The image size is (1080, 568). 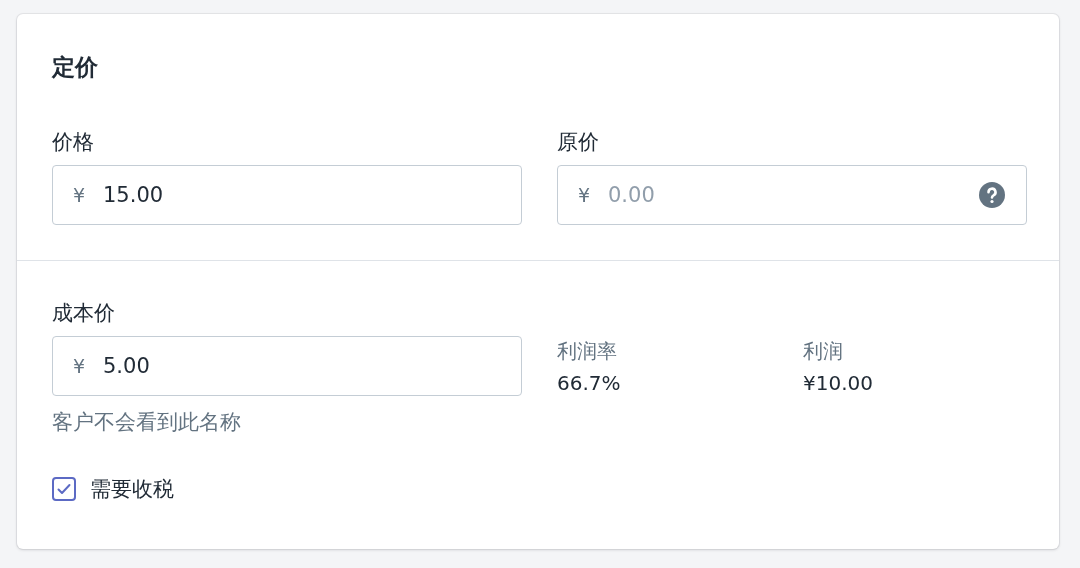 What do you see at coordinates (64, 489) in the screenshot?
I see `checkbox` at bounding box center [64, 489].